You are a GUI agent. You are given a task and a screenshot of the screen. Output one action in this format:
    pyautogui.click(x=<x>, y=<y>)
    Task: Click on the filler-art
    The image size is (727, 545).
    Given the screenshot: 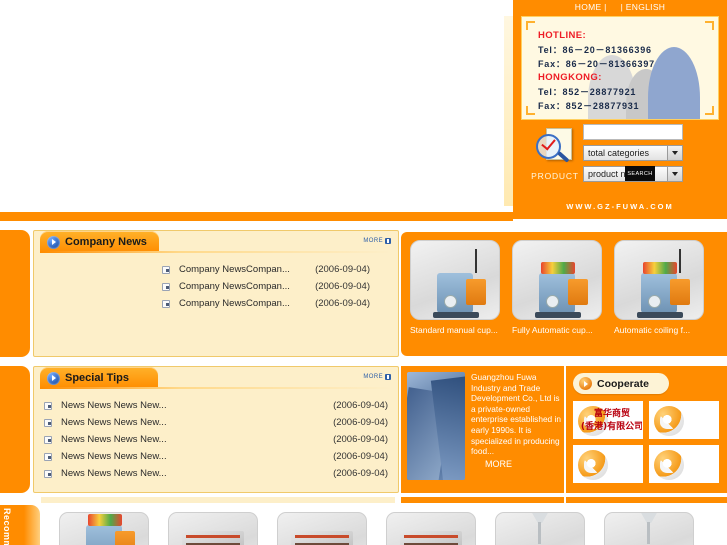 What is the action you would take?
    pyautogui.click(x=649, y=529)
    